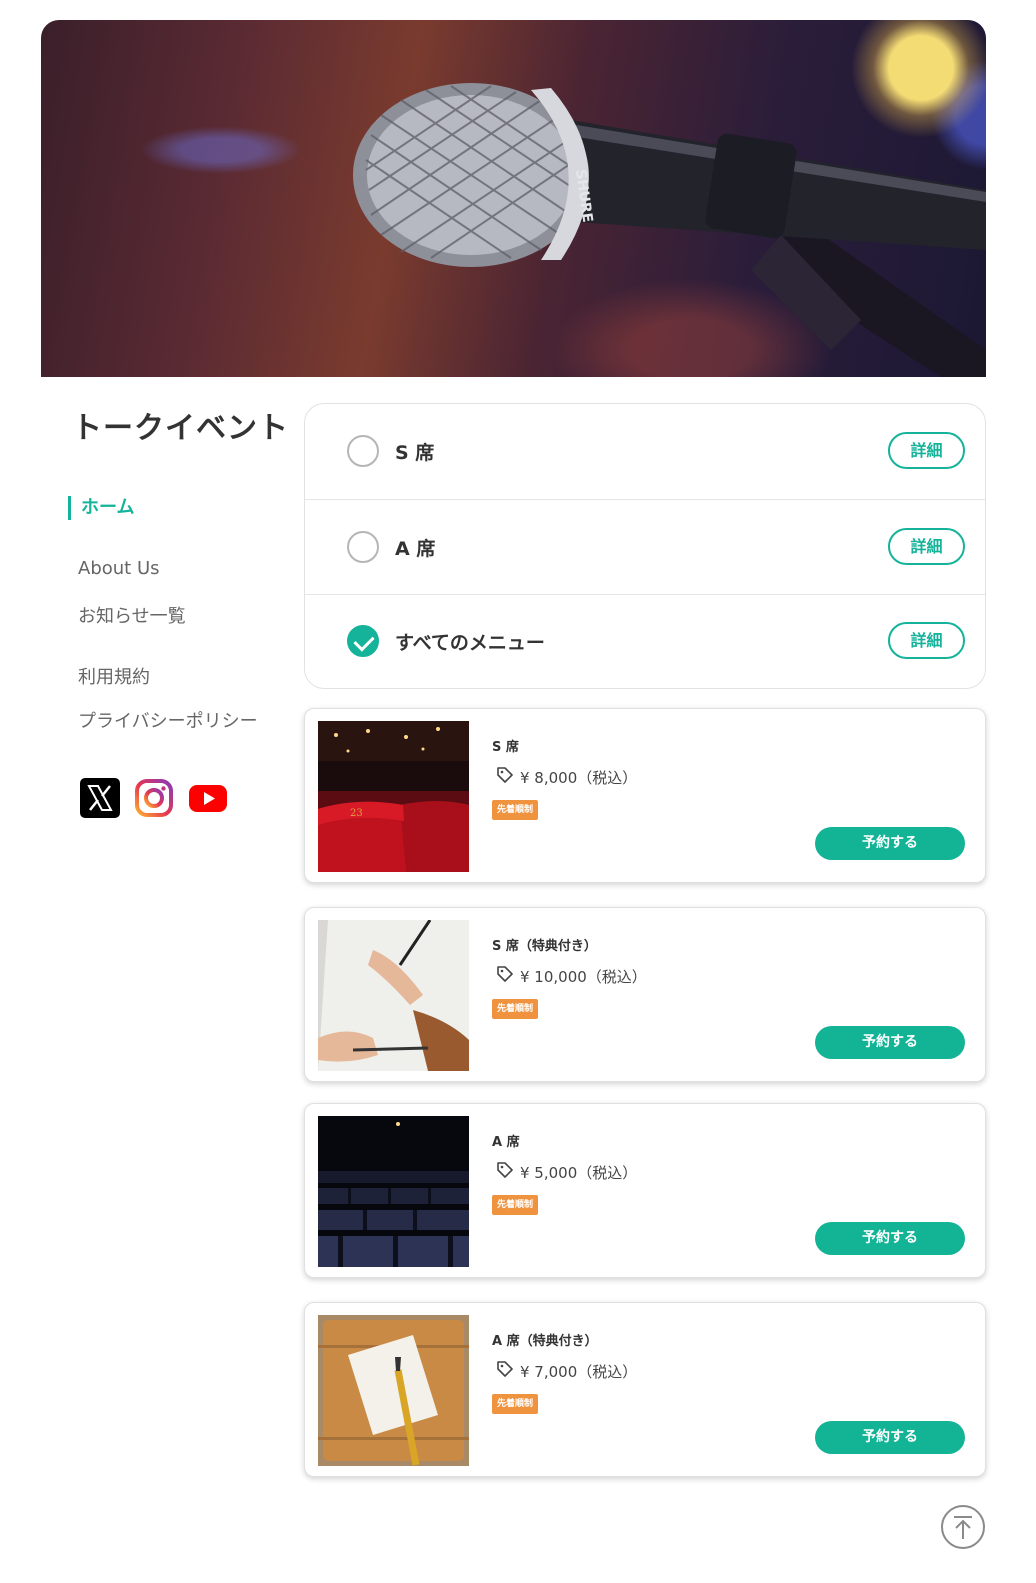 Image resolution: width=1036 pixels, height=1583 pixels. I want to click on product-title: A 席, so click(506, 1142).